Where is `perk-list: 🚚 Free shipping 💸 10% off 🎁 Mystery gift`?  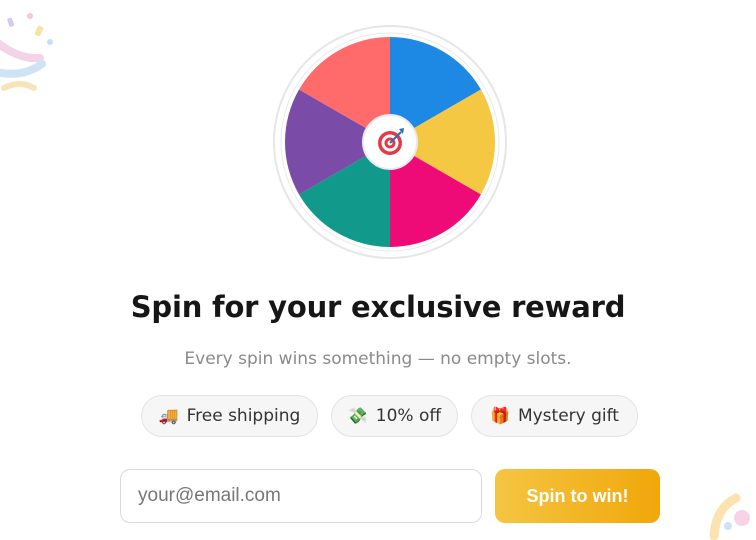
perk-list: 🚚 Free shipping 💸 10% off 🎁 Mystery gift is located at coordinates (378, 417).